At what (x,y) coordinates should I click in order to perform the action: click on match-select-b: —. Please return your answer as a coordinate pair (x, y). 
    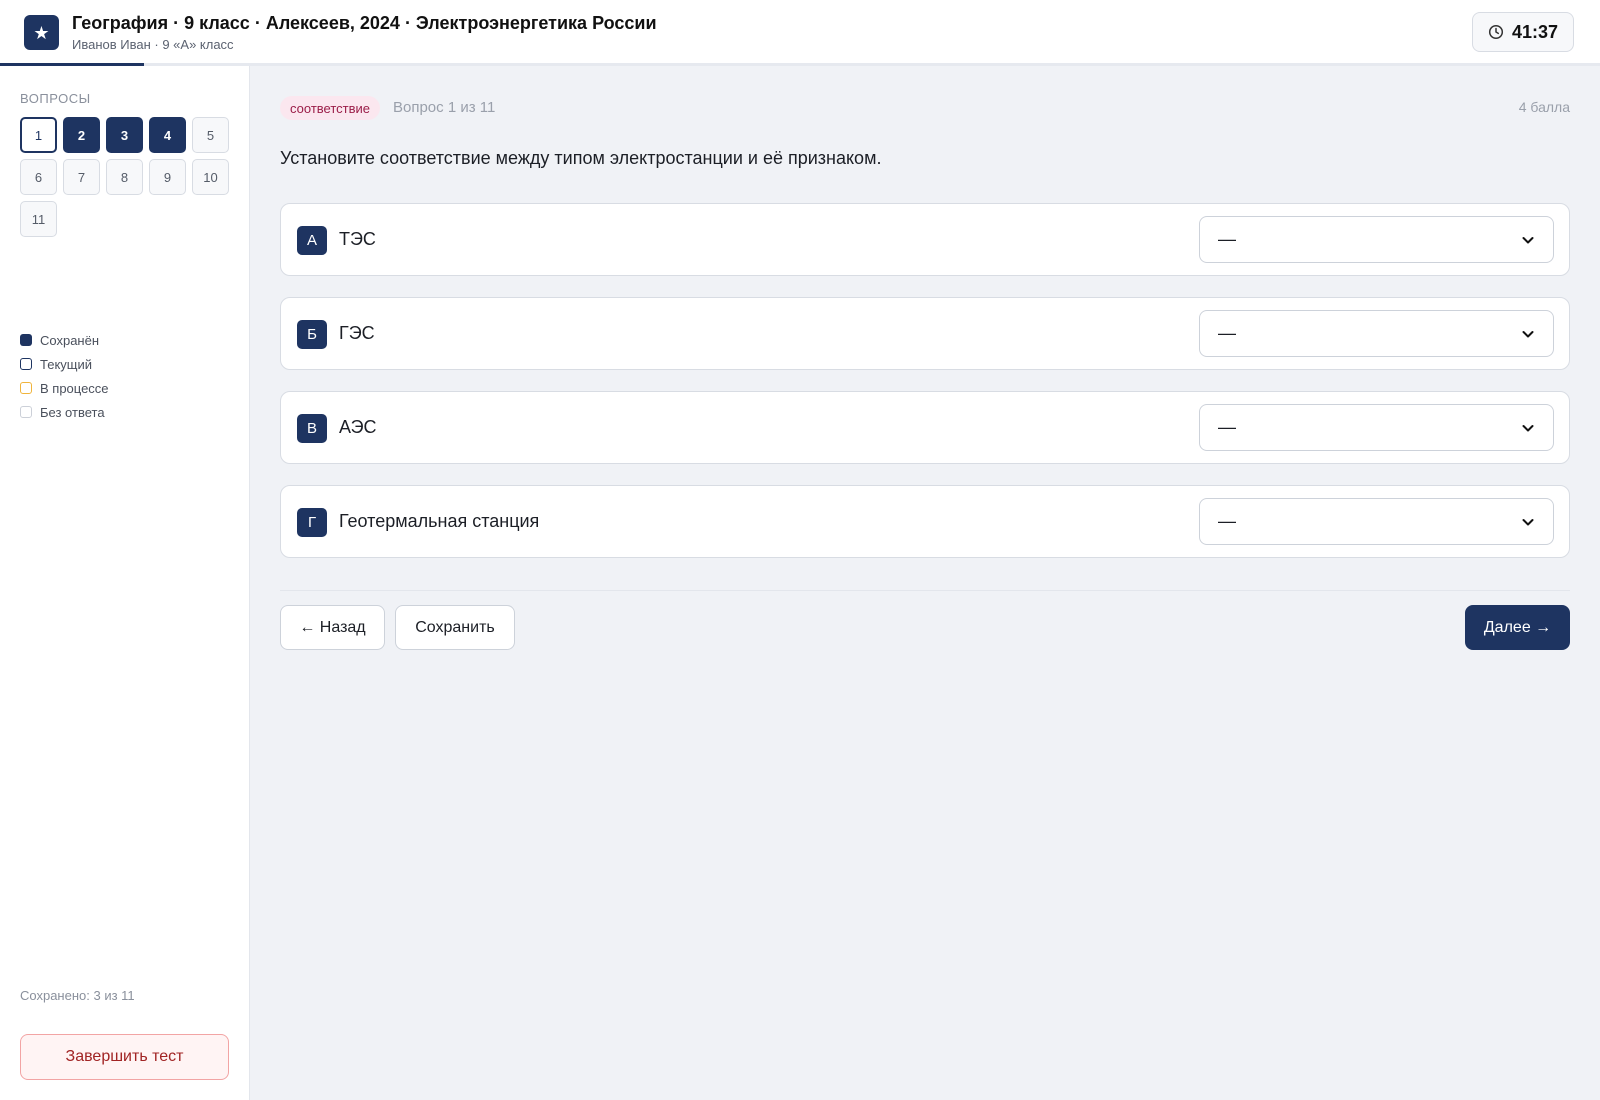
    Looking at the image, I should click on (1376, 333).